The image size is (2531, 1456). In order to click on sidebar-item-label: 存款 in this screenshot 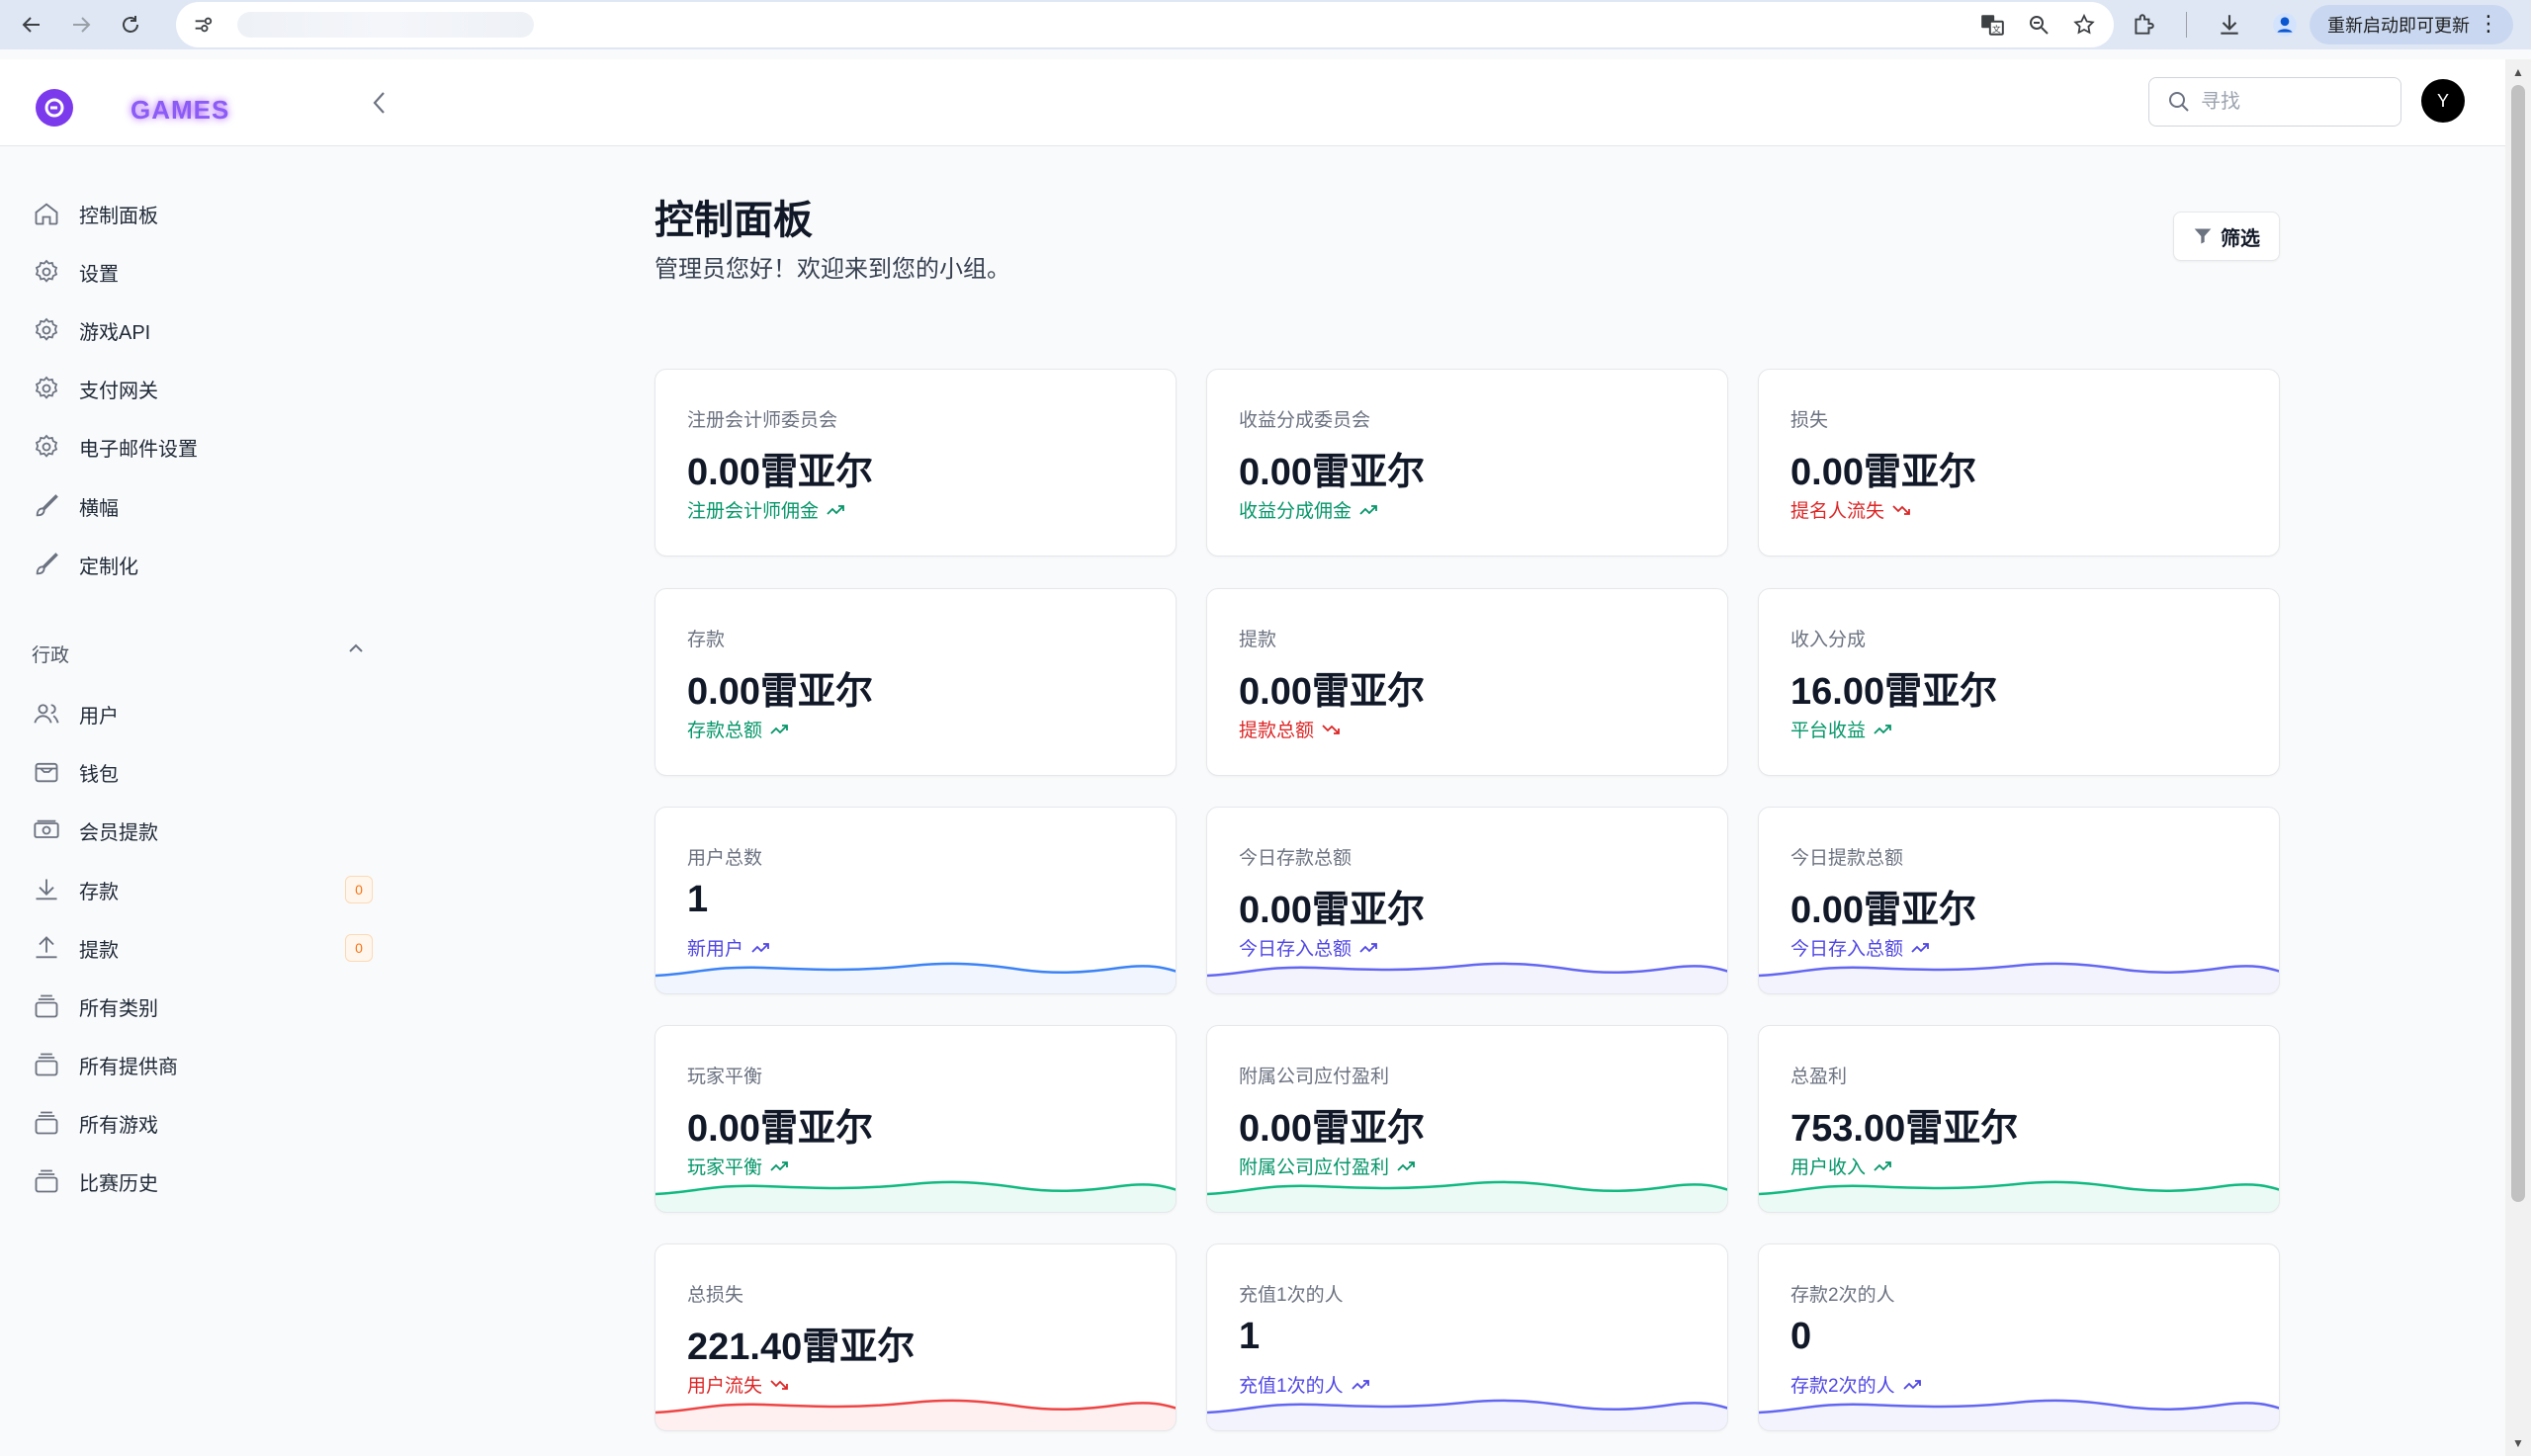, I will do `click(99, 892)`.